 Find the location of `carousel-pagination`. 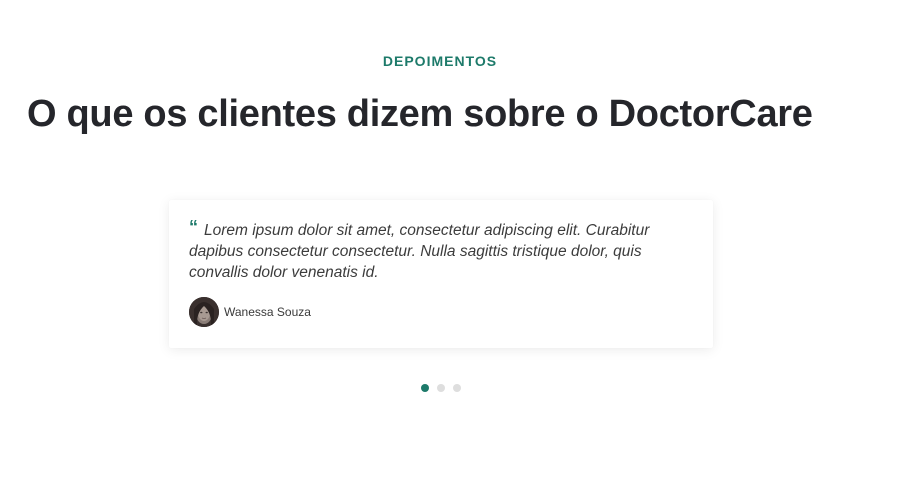

carousel-pagination is located at coordinates (441, 388).